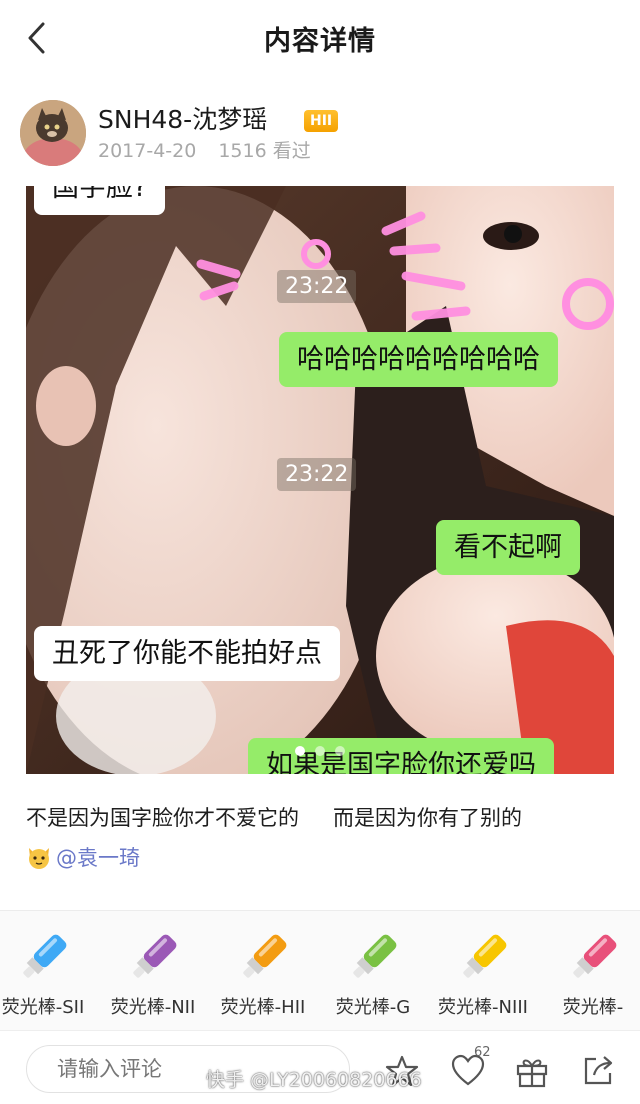 This screenshot has height=1104, width=640. What do you see at coordinates (321, 121) in the screenshot?
I see `team-badge: HII` at bounding box center [321, 121].